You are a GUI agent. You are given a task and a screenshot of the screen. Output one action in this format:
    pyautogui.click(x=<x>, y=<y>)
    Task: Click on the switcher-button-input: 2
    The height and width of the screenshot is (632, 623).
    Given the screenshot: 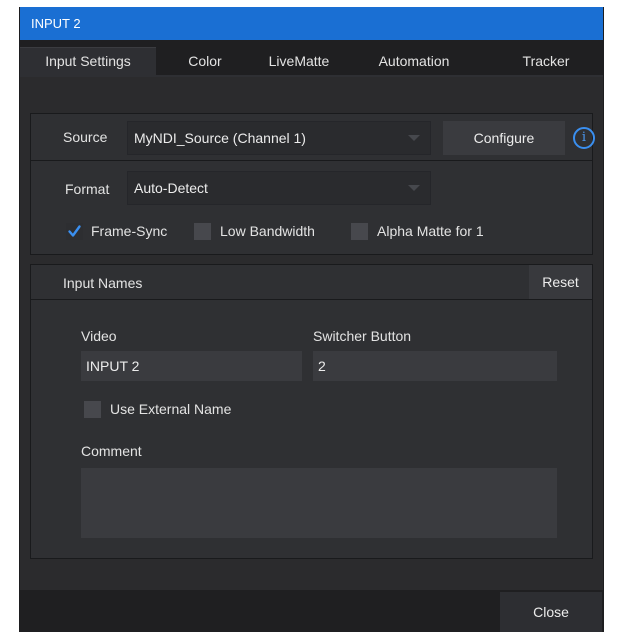 What is the action you would take?
    pyautogui.click(x=435, y=366)
    